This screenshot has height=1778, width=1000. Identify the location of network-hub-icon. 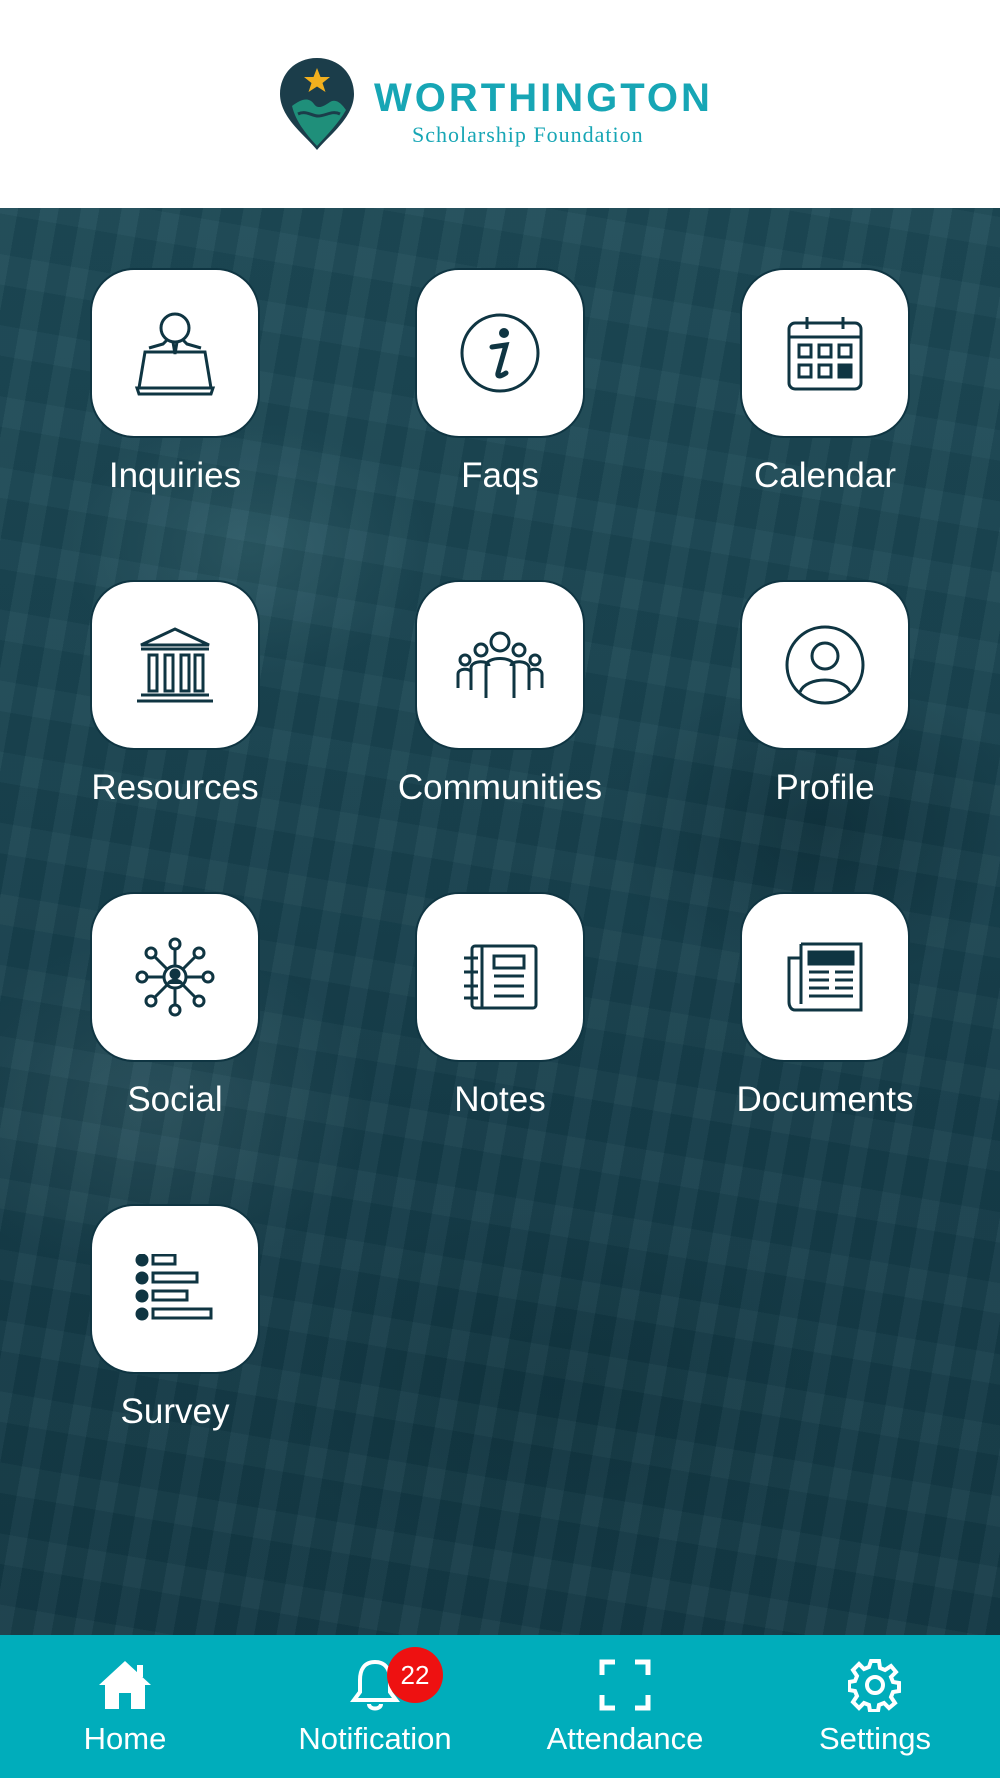
(175, 977).